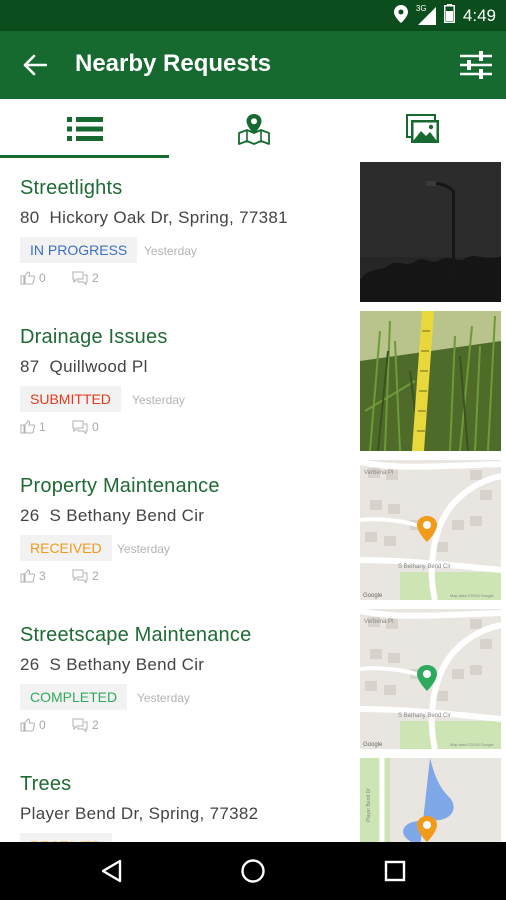 The width and height of the screenshot is (506, 900). What do you see at coordinates (84, 366) in the screenshot?
I see `request-address: 87 Quillwood Pl` at bounding box center [84, 366].